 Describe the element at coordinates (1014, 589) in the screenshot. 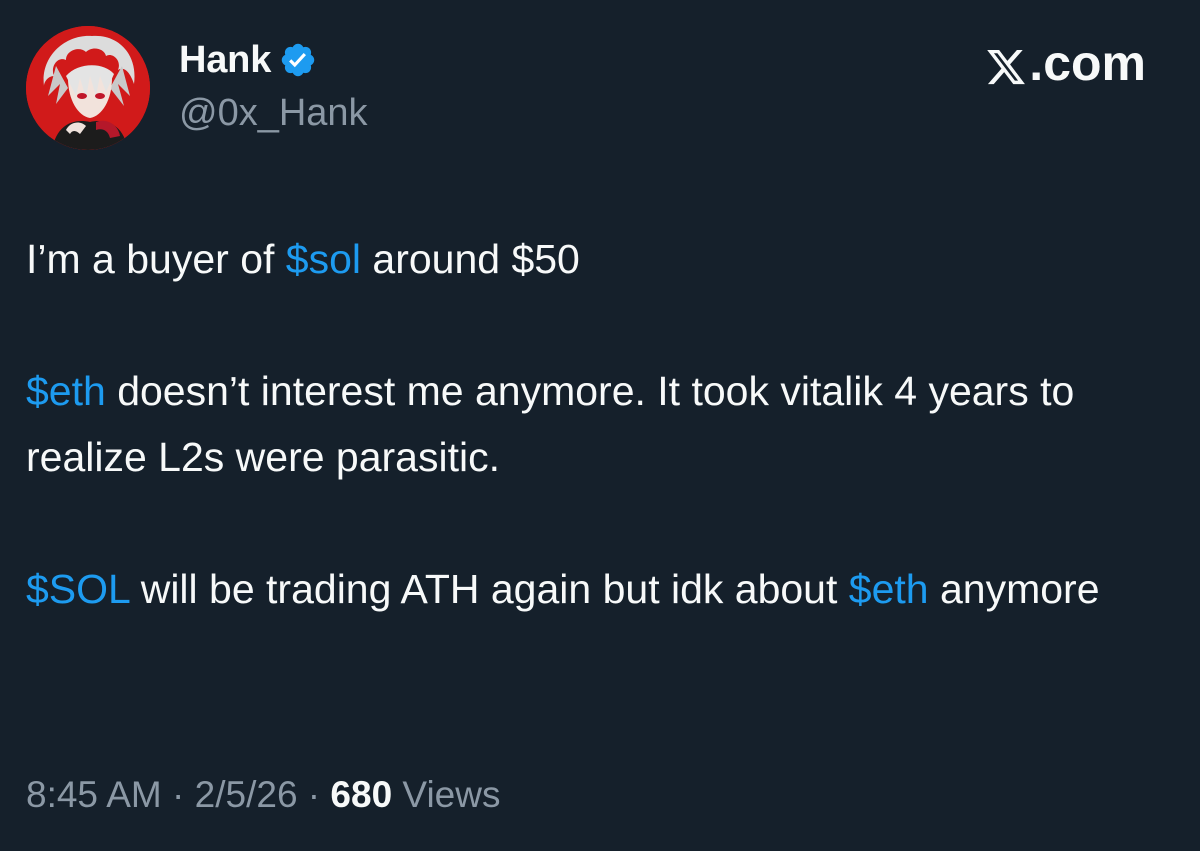

I see `text-segment: anymore` at that location.